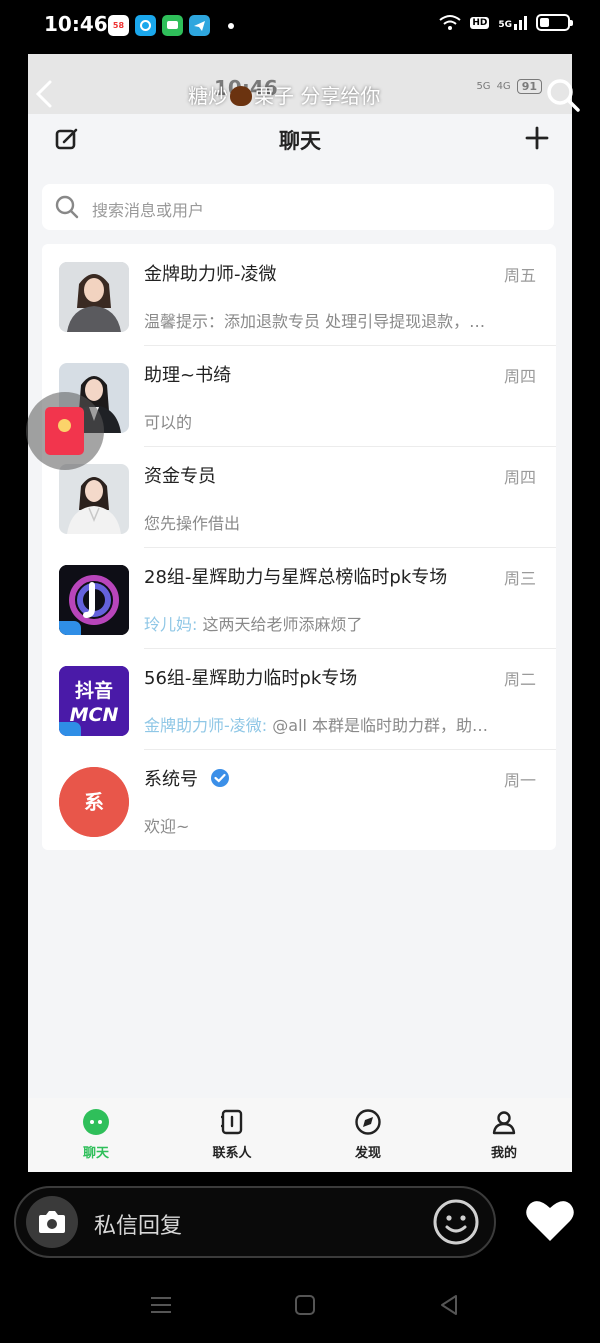 Image resolution: width=600 pixels, height=1343 pixels. I want to click on chat-row: 28组-星辉助力与星辉总榜临时pk专场 周三 玲儿妈: 这两天给老师添麻烦了, so click(299, 597).